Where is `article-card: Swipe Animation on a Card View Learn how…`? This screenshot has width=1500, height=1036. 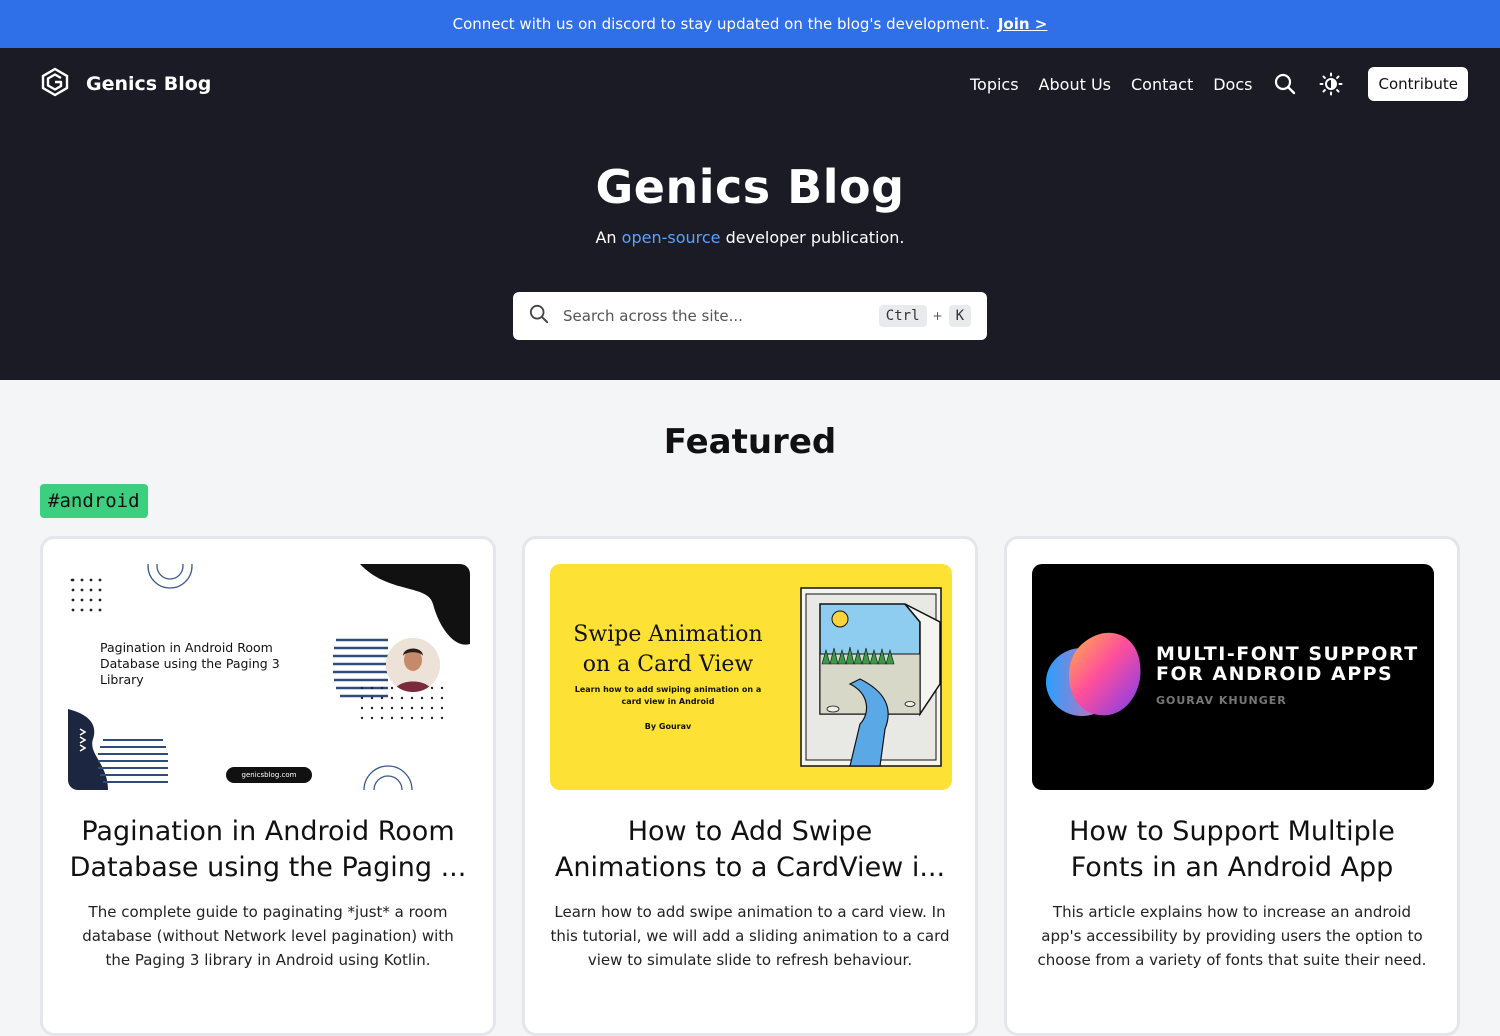
article-card: Swipe Animation on a Card View Learn how… is located at coordinates (750, 786).